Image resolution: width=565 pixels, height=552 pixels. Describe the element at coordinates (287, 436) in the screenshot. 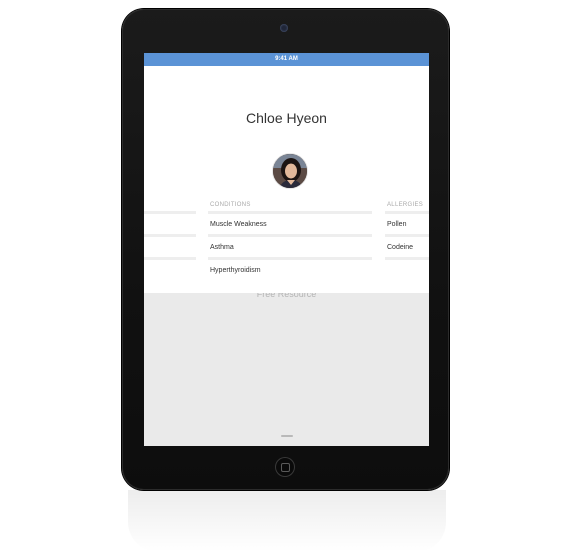

I see `home-indicator` at that location.